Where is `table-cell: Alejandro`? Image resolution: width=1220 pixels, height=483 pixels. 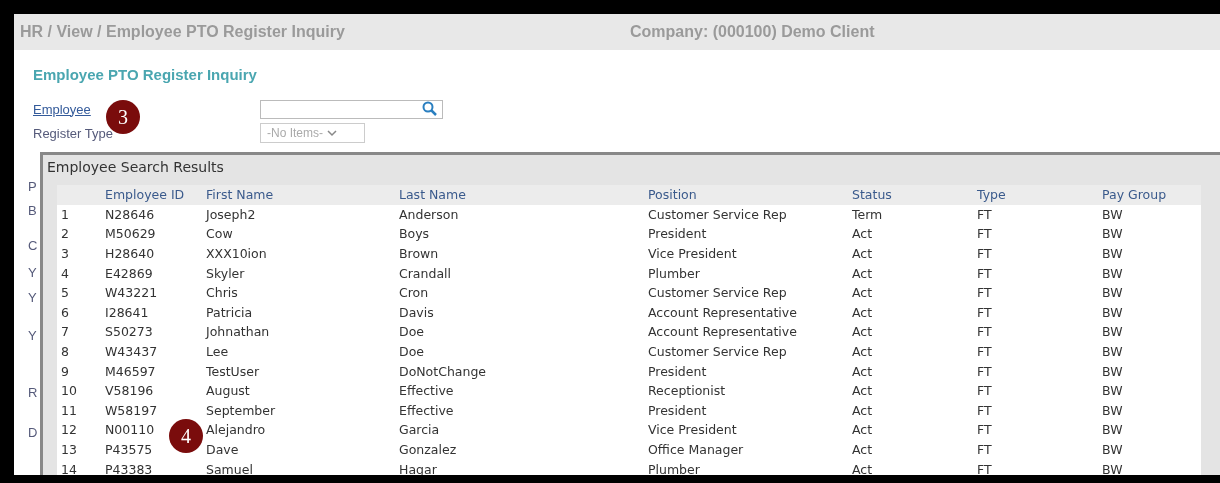
table-cell: Alejandro is located at coordinates (236, 430).